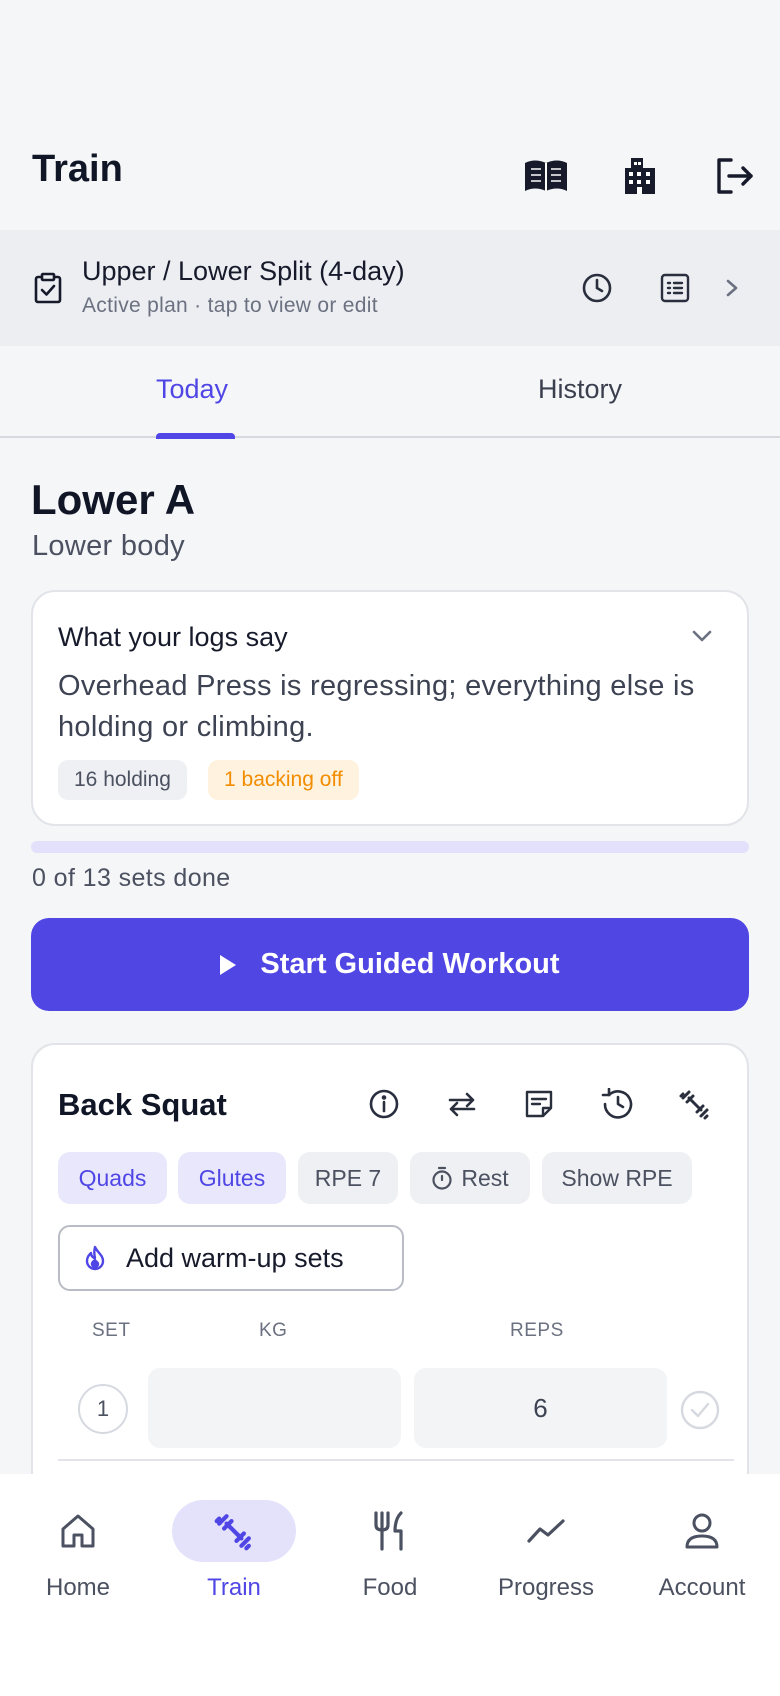  Describe the element at coordinates (546, 176) in the screenshot. I see `book-icon` at that location.